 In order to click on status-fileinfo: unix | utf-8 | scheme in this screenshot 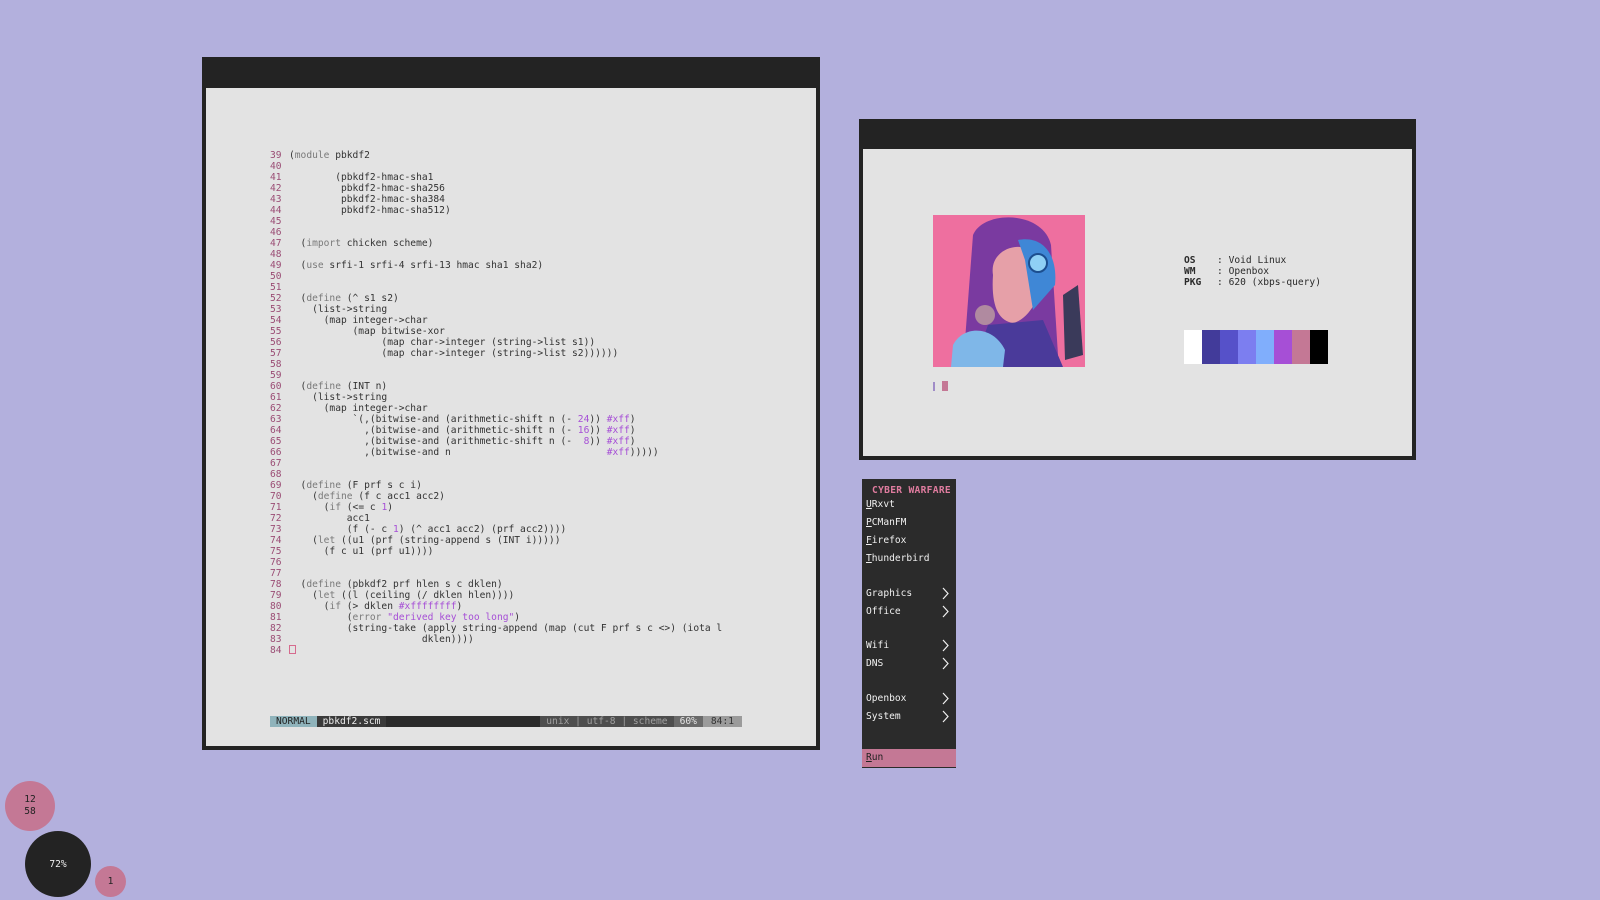, I will do `click(607, 721)`.